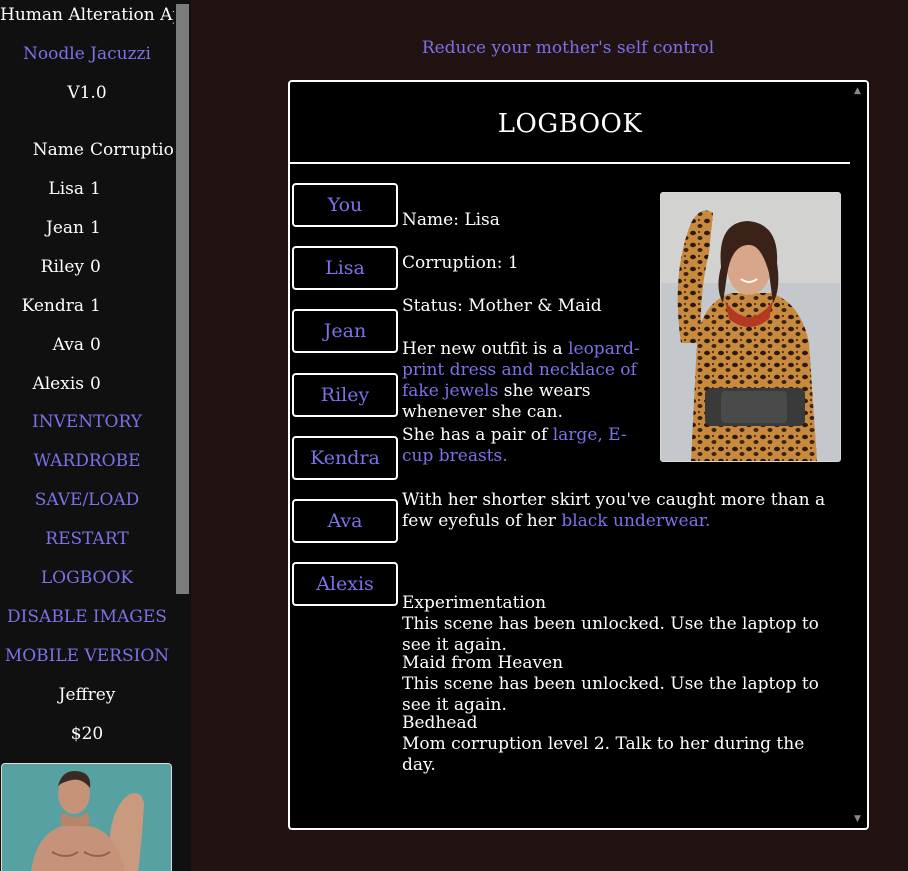 Image resolution: width=908 pixels, height=871 pixels. What do you see at coordinates (345, 205) in the screenshot?
I see `char-button-you: You` at bounding box center [345, 205].